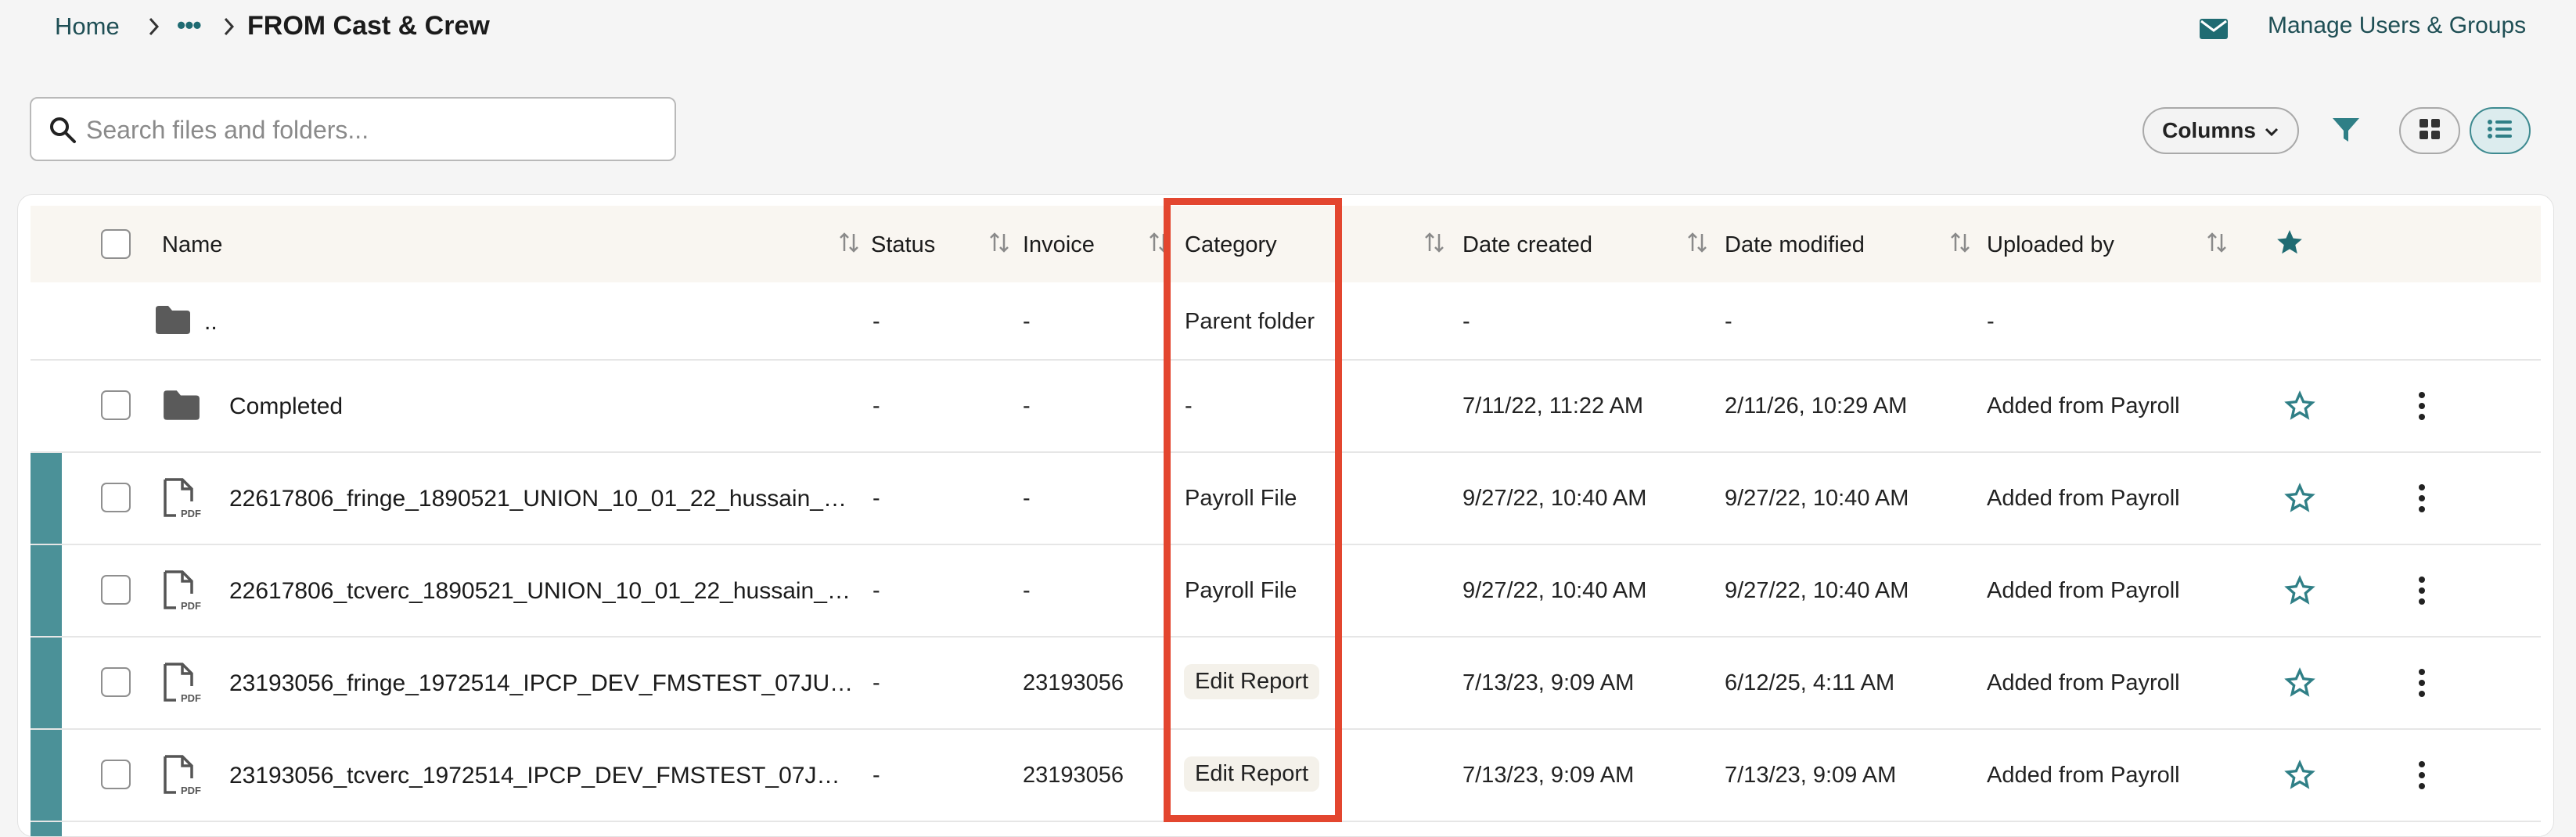 The height and width of the screenshot is (837, 2576). What do you see at coordinates (1811, 775) in the screenshot?
I see `date-modified-value: 7/13/23, 9:09 AM` at bounding box center [1811, 775].